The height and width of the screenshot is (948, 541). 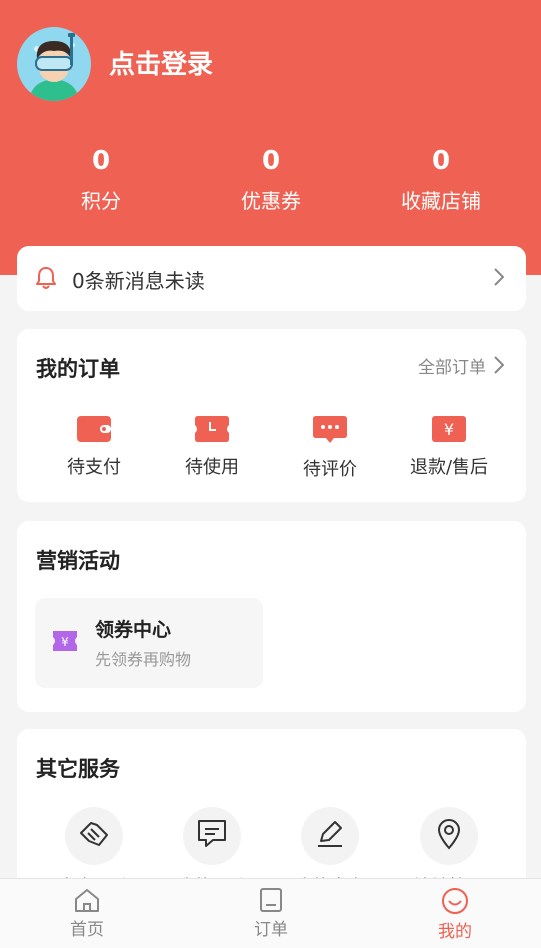 I want to click on tab-orders: 订单, so click(x=271, y=913).